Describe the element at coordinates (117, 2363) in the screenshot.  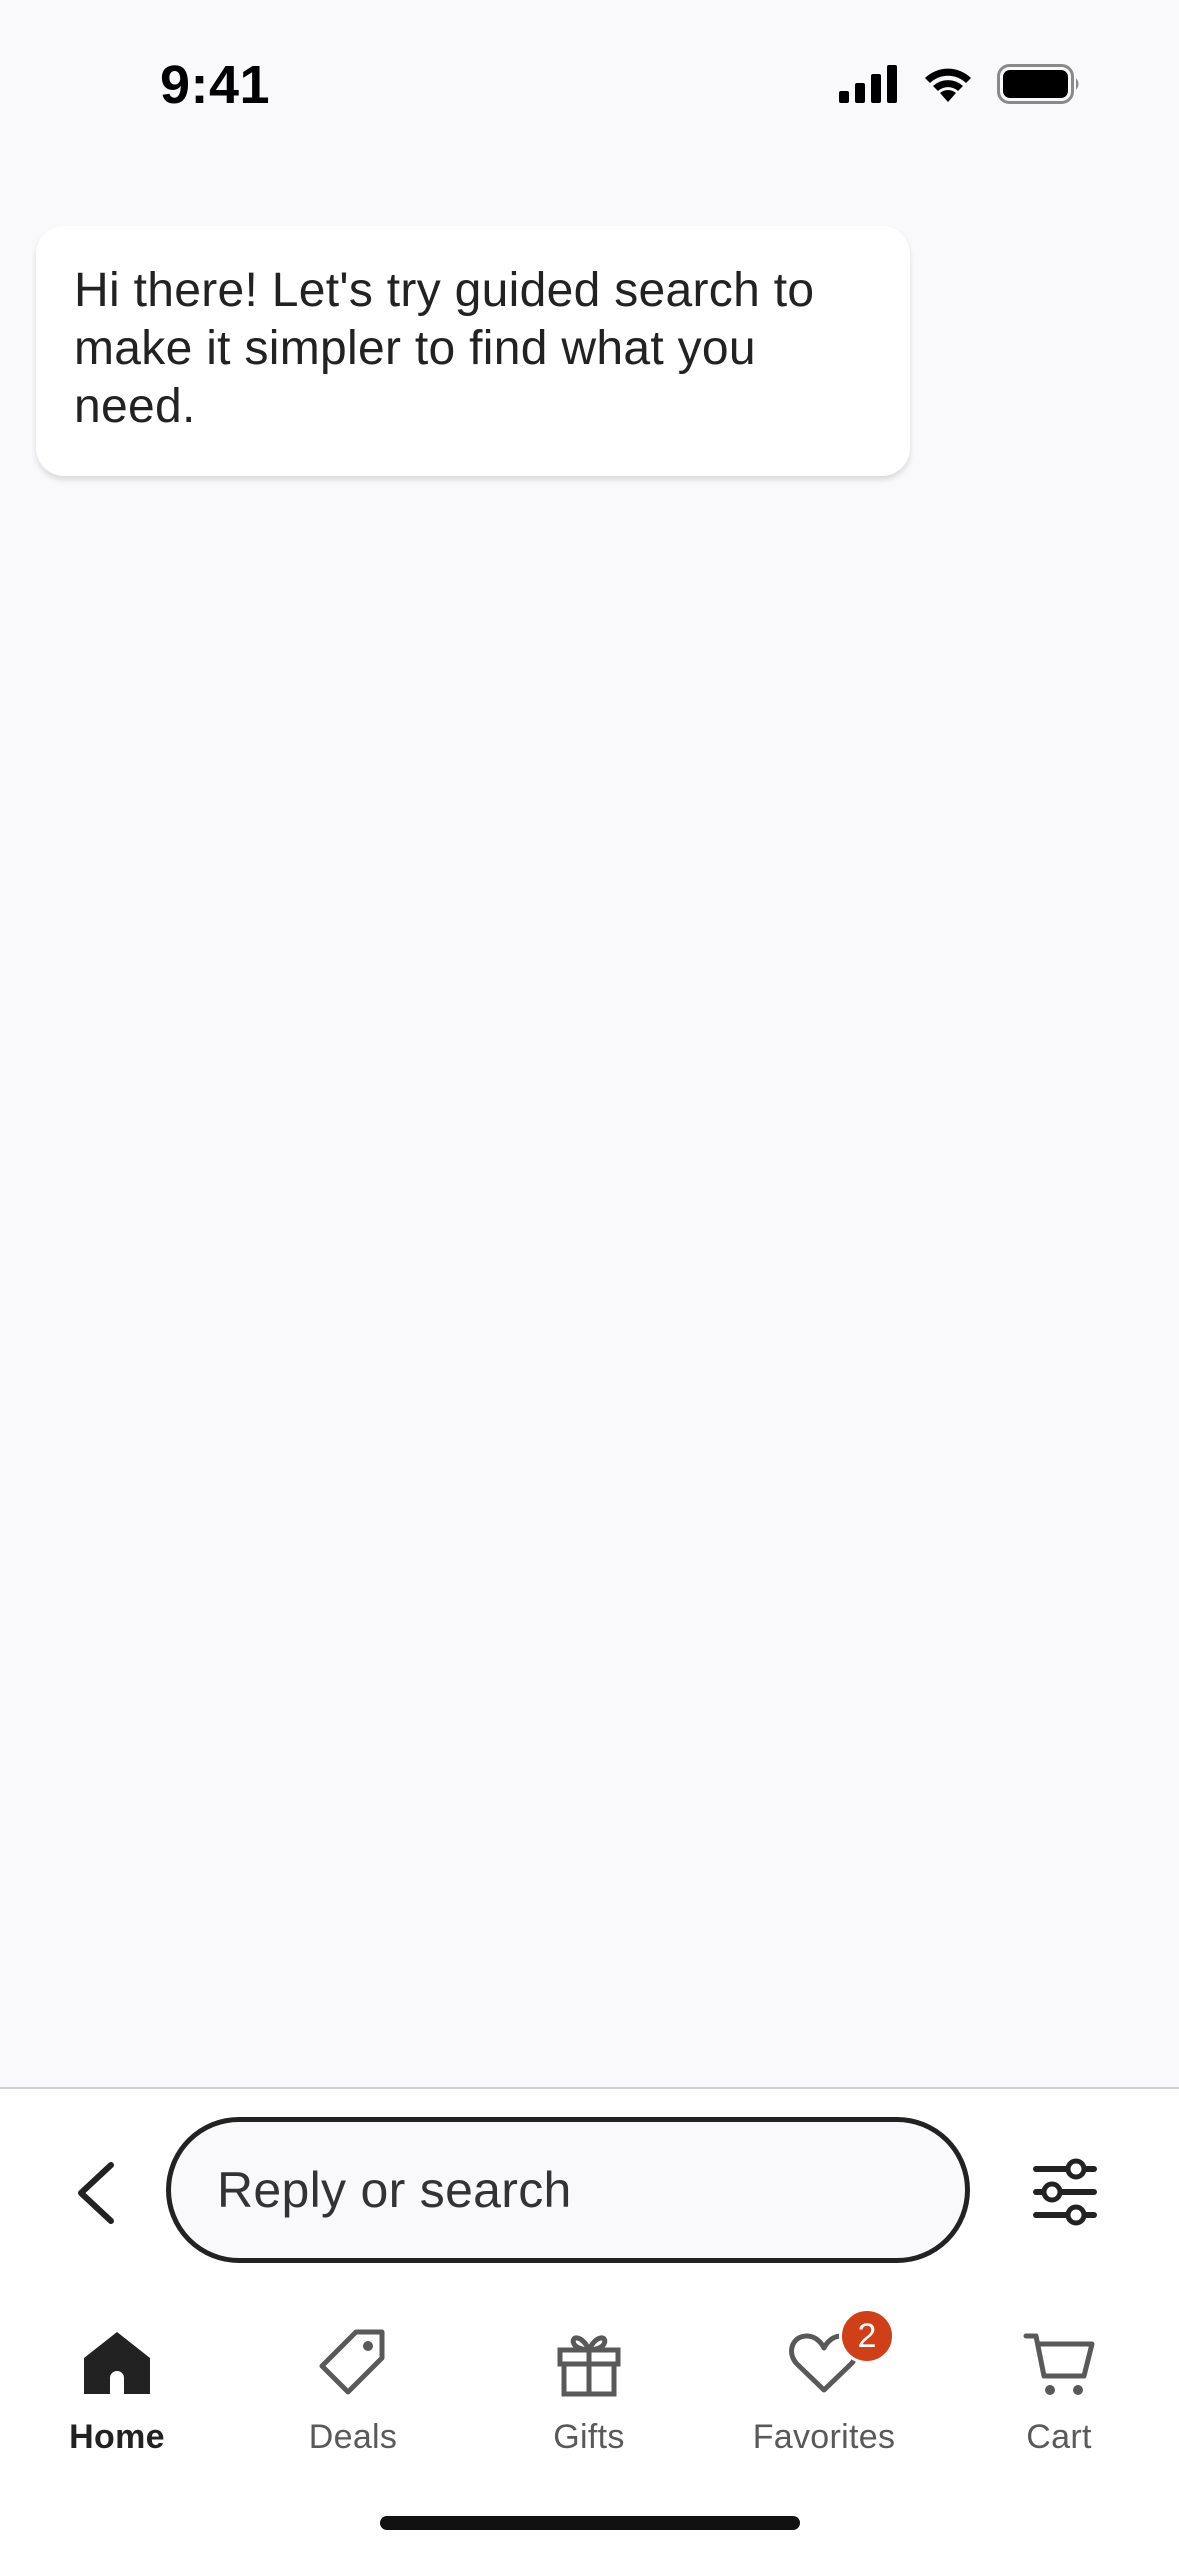
I see `home-icon` at that location.